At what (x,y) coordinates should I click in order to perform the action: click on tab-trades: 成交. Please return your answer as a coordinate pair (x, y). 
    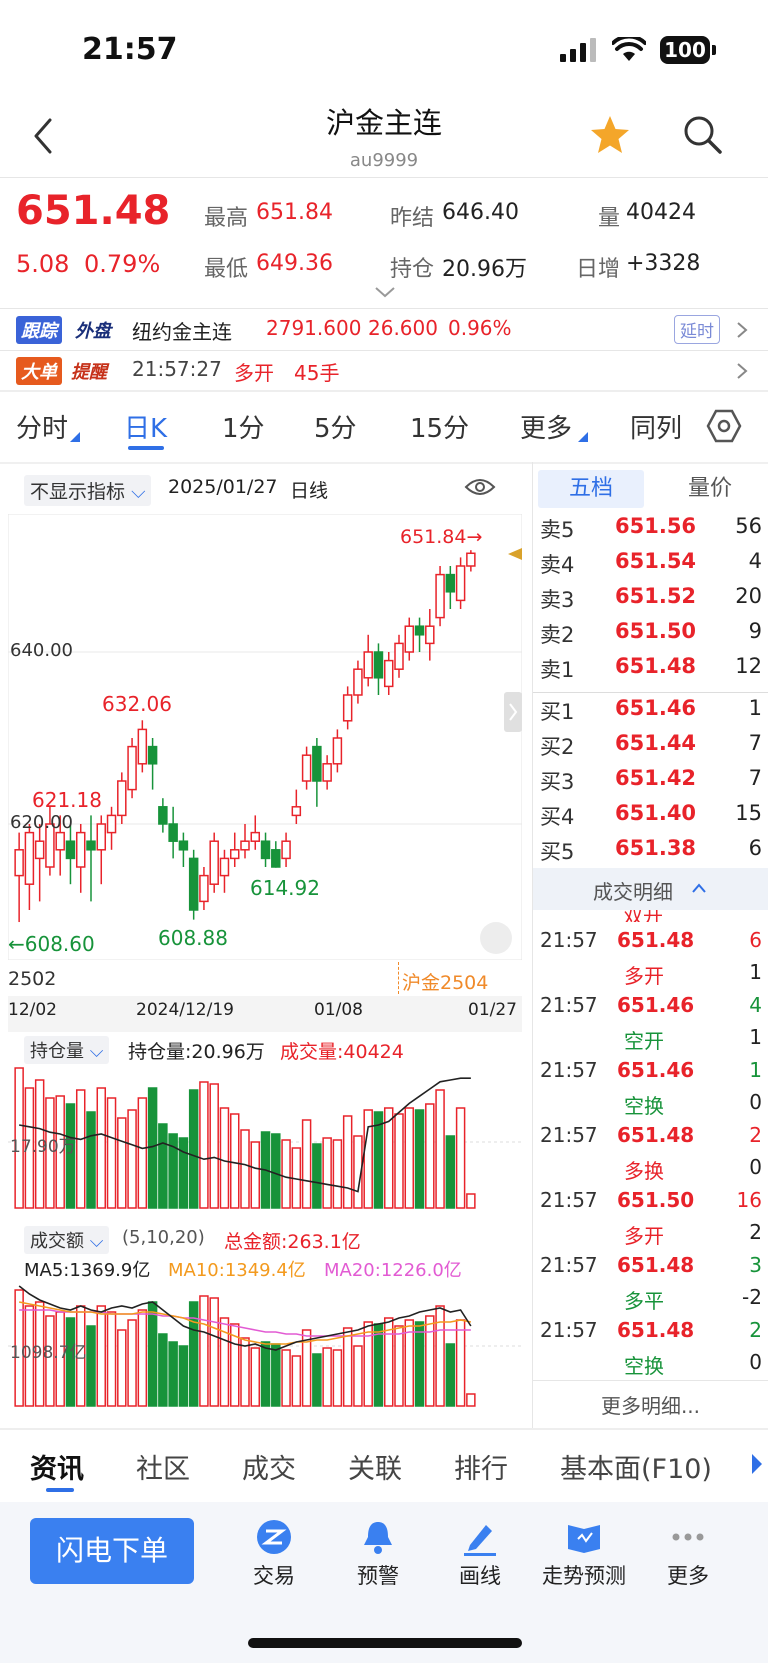
    Looking at the image, I should click on (269, 1466).